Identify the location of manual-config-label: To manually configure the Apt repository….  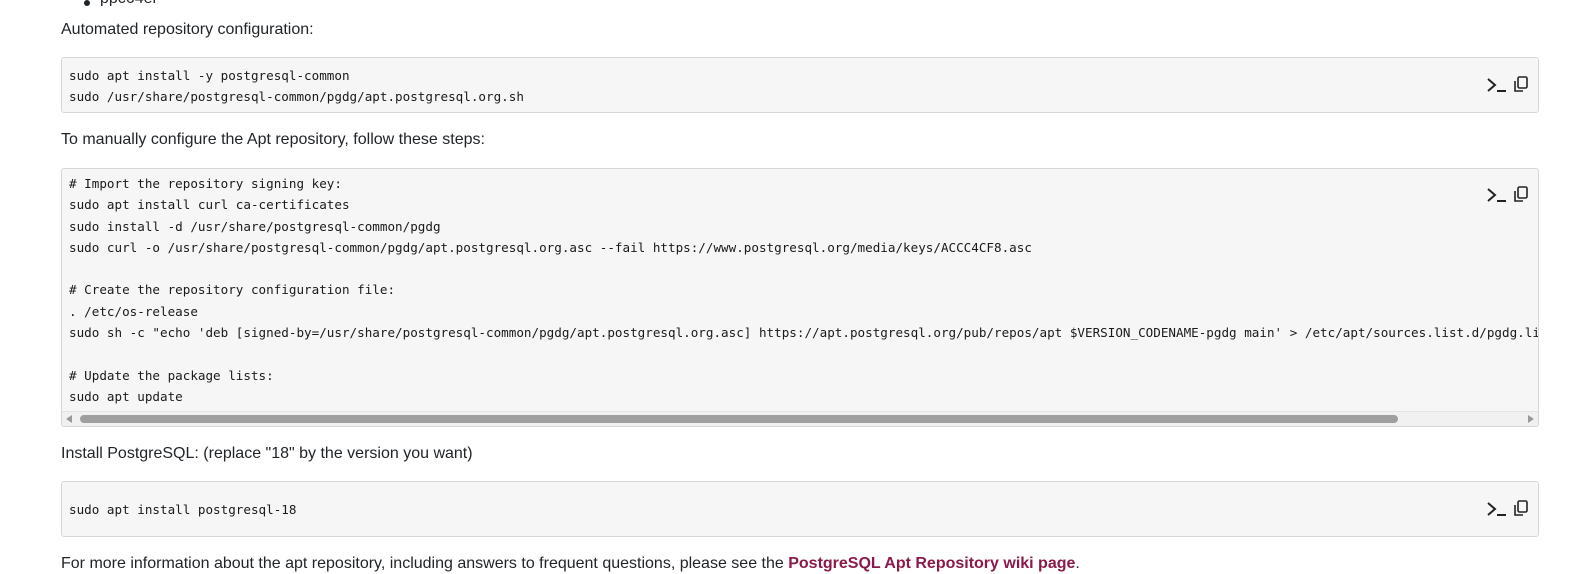
(273, 139).